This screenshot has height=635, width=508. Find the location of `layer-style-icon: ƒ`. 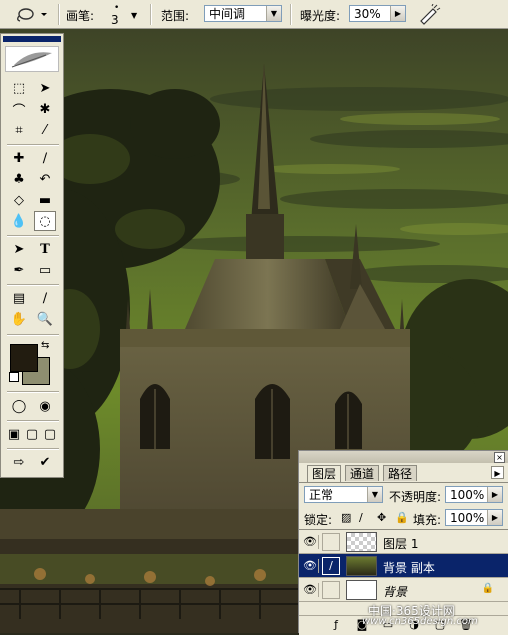

layer-style-icon: ƒ is located at coordinates (336, 625).